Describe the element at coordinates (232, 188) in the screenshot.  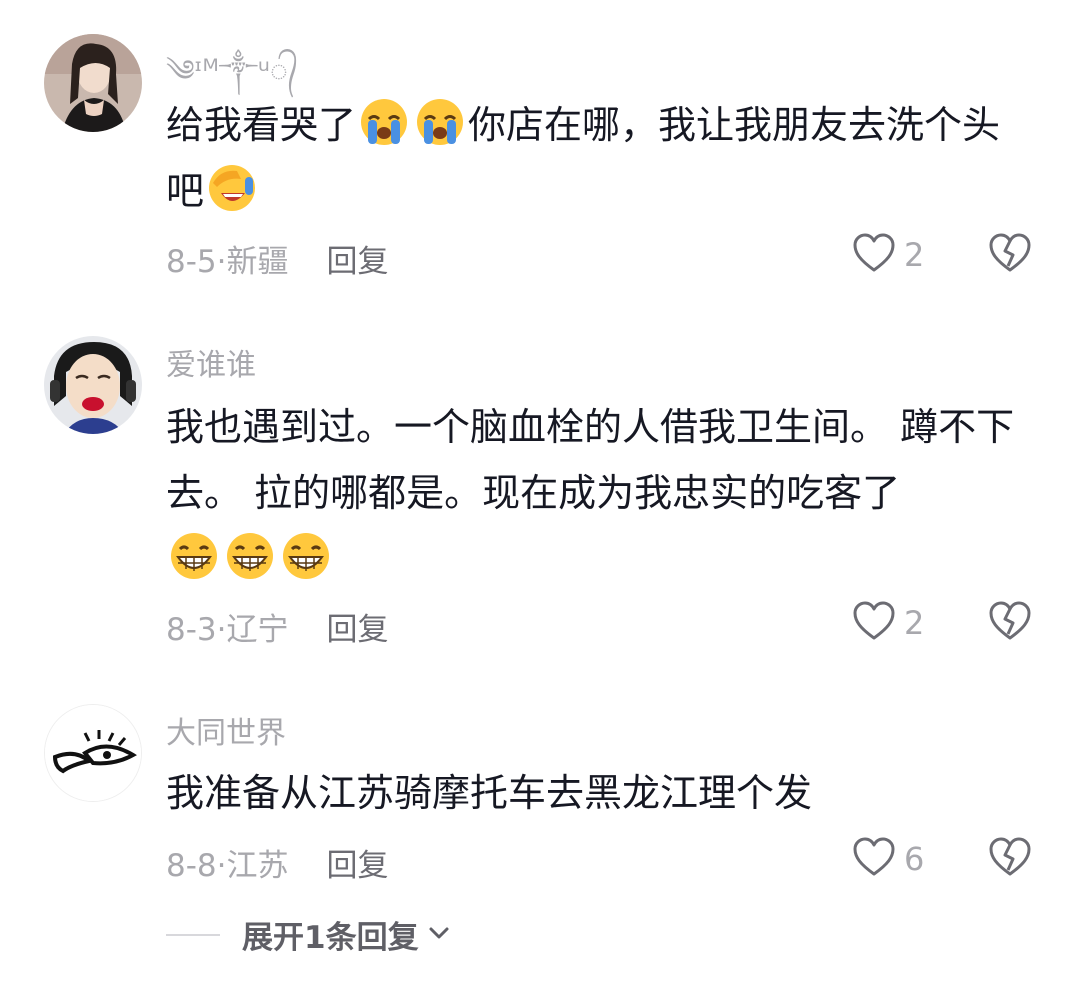
I see `facepalm-laughing-face-icon` at that location.